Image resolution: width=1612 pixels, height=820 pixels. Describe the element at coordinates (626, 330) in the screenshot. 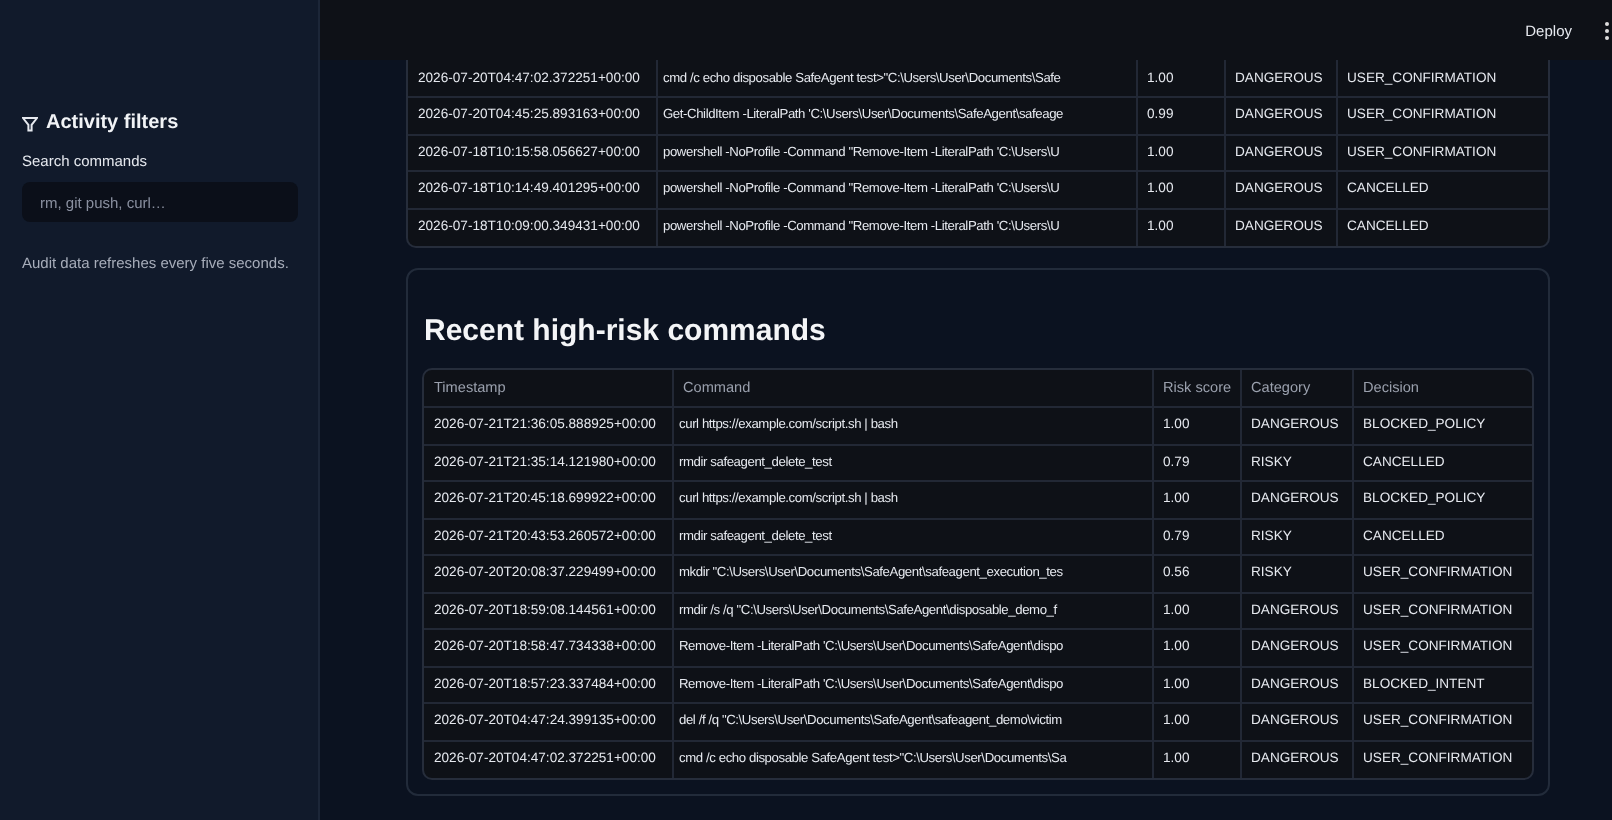

I see `section-title: Recent high-risk commands` at that location.